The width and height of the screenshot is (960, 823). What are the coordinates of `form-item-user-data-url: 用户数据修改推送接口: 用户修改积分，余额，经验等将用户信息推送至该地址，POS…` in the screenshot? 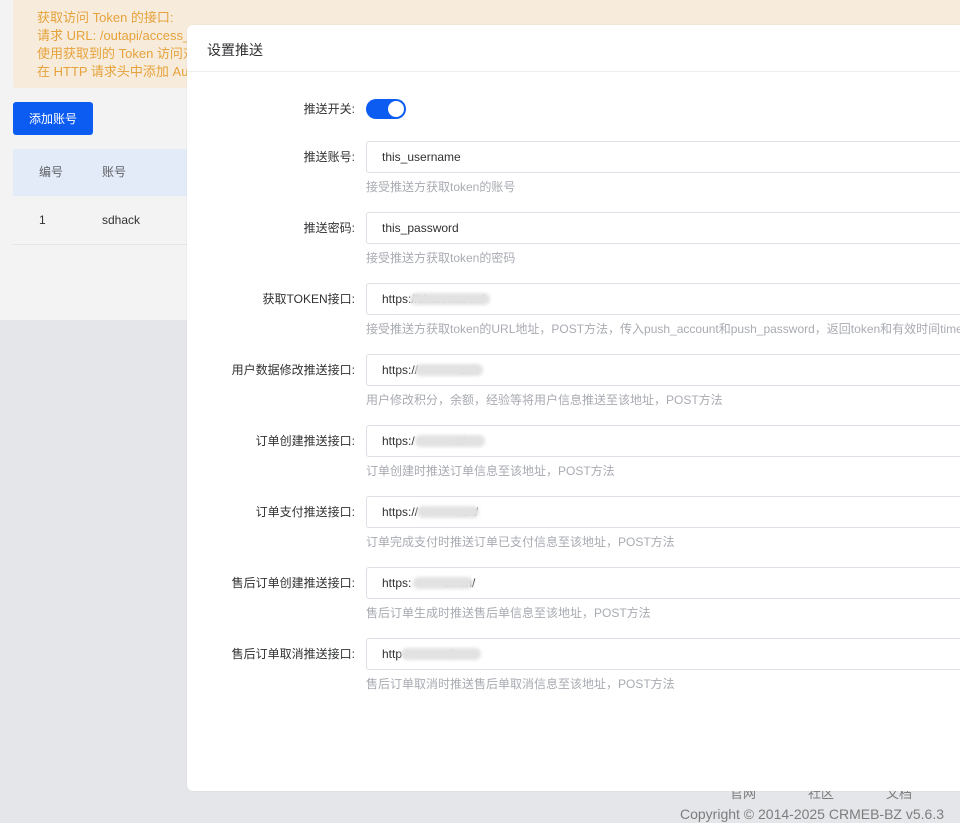 It's located at (573, 384).